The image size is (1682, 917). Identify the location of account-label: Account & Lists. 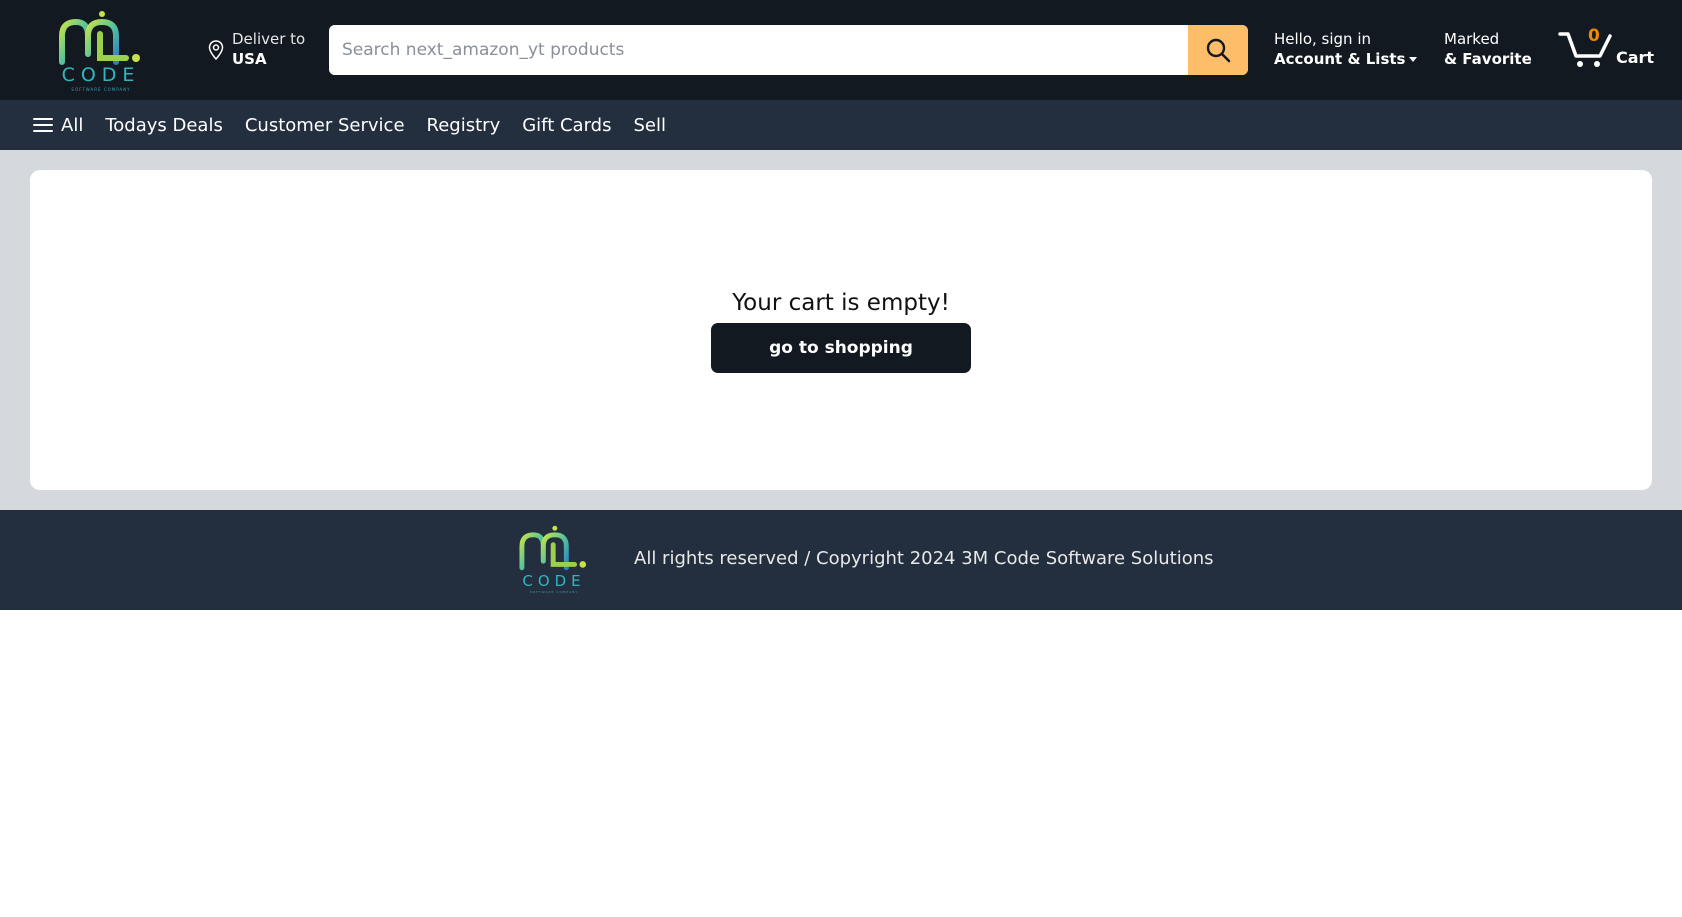
(1340, 59).